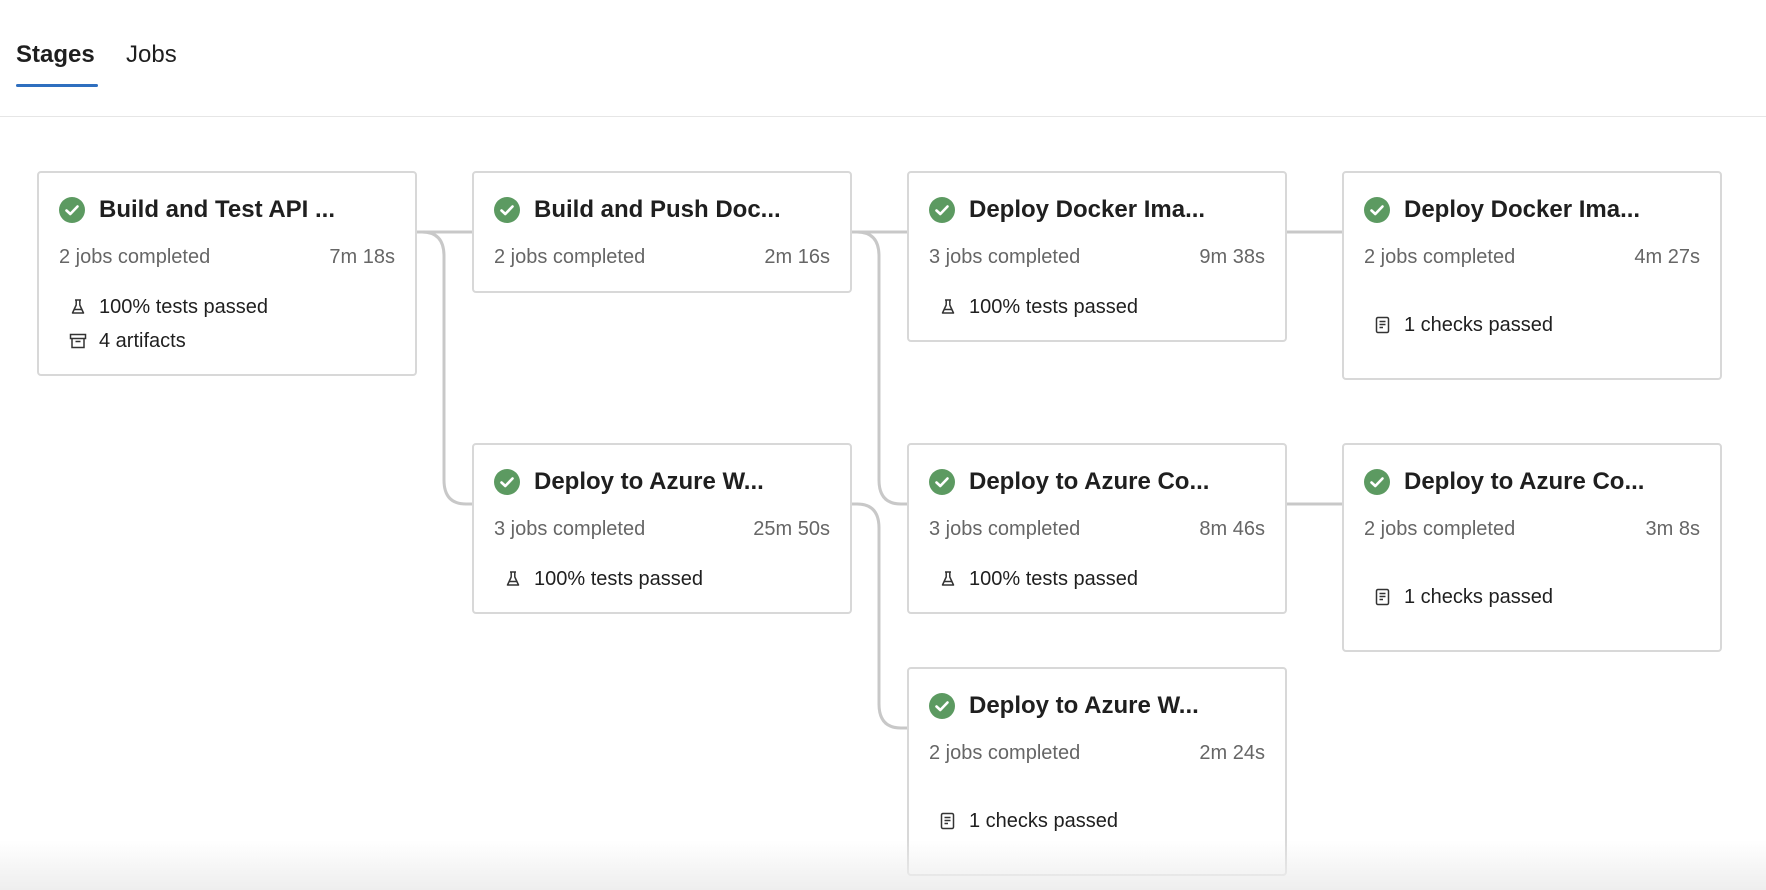  What do you see at coordinates (791, 529) in the screenshot?
I see `stage-duration: 25m 50s` at bounding box center [791, 529].